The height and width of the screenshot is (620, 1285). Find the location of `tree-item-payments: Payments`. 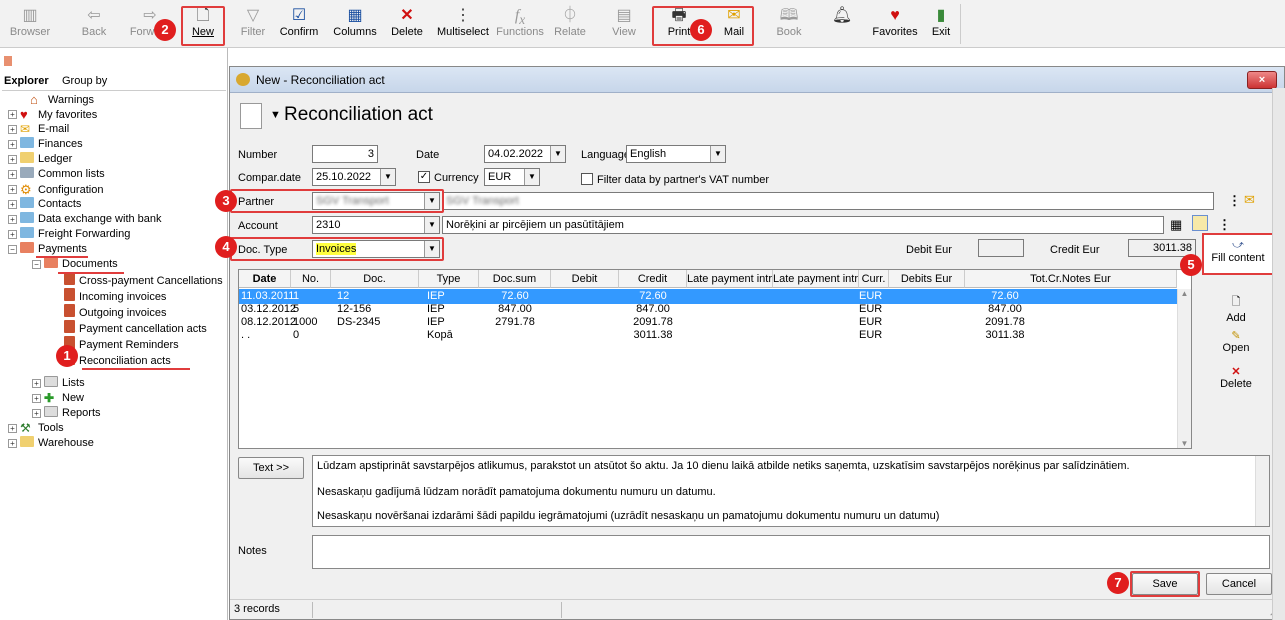

tree-item-payments: Payments is located at coordinates (53, 249).